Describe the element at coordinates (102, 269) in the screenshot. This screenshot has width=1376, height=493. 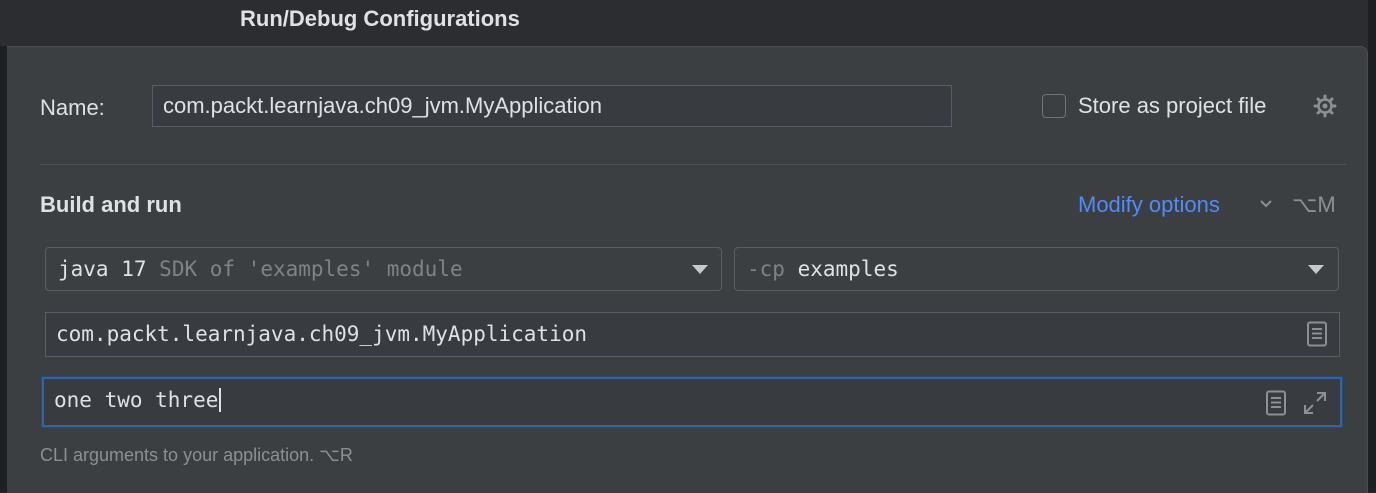
I see `jre-select-value: java 17` at that location.